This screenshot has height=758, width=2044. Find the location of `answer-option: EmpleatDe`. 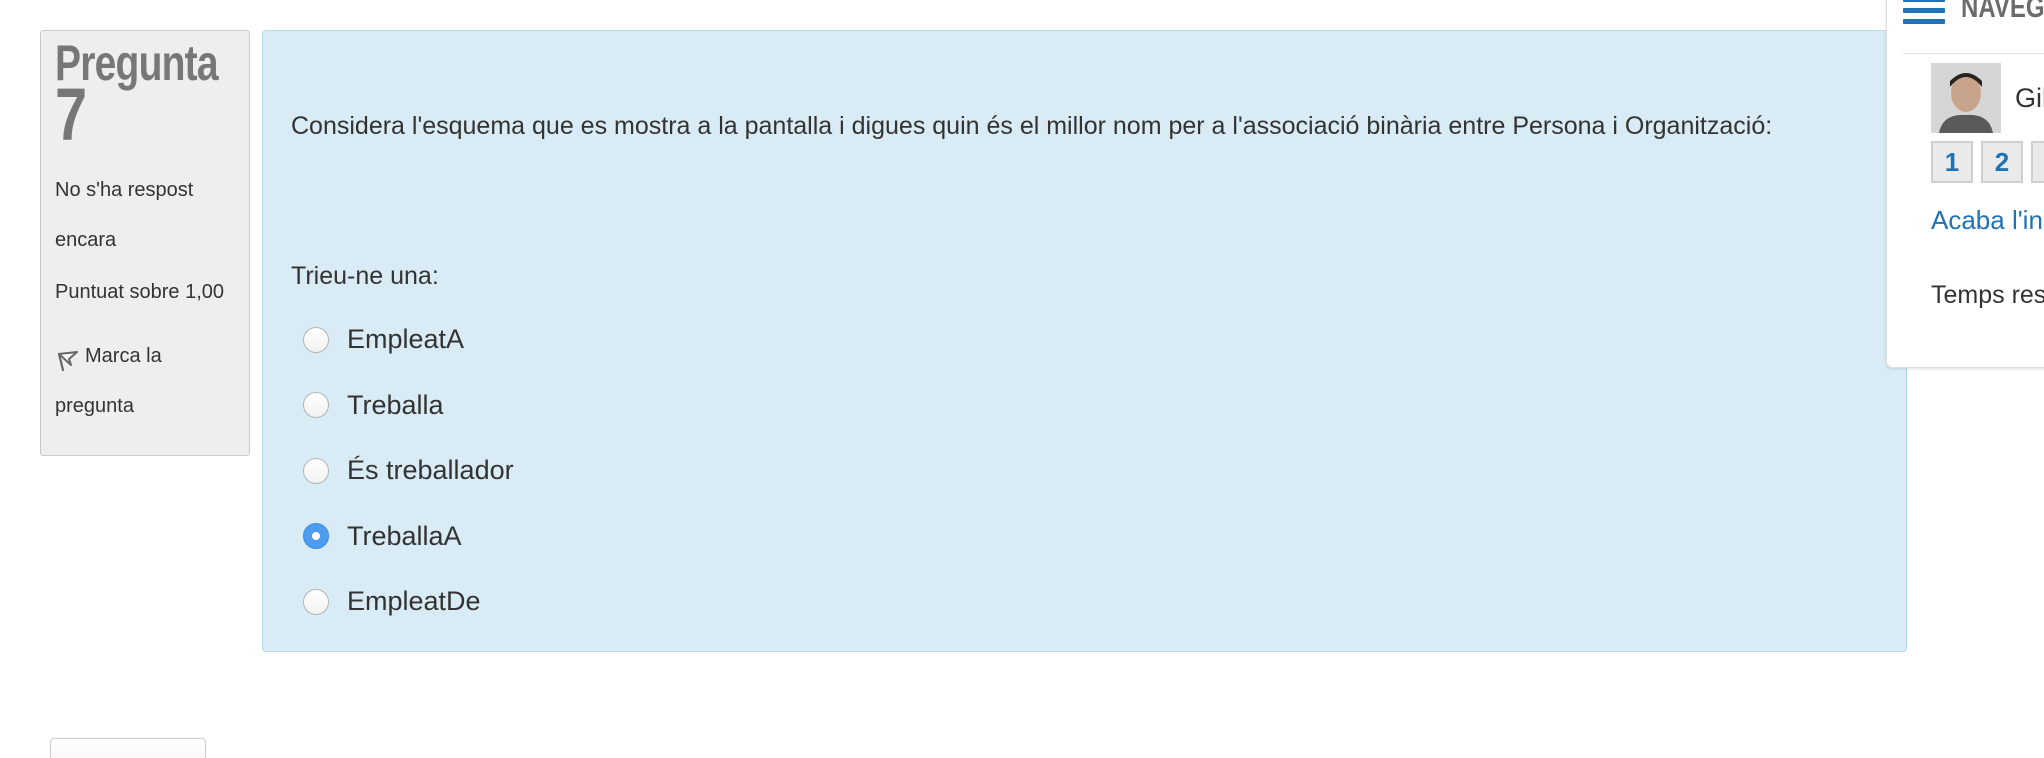

answer-option: EmpleatDe is located at coordinates (1098, 602).